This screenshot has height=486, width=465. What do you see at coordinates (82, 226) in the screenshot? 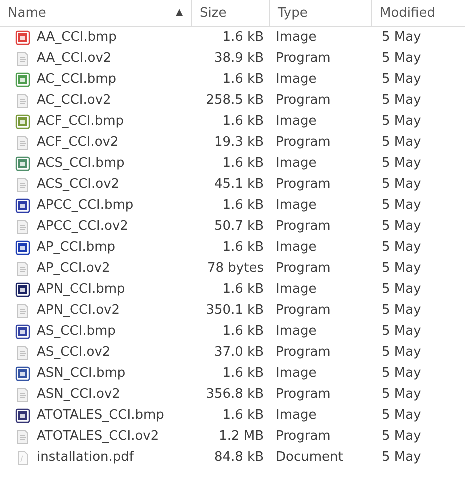
I see `file-name: APCC_CCI.ov2` at bounding box center [82, 226].